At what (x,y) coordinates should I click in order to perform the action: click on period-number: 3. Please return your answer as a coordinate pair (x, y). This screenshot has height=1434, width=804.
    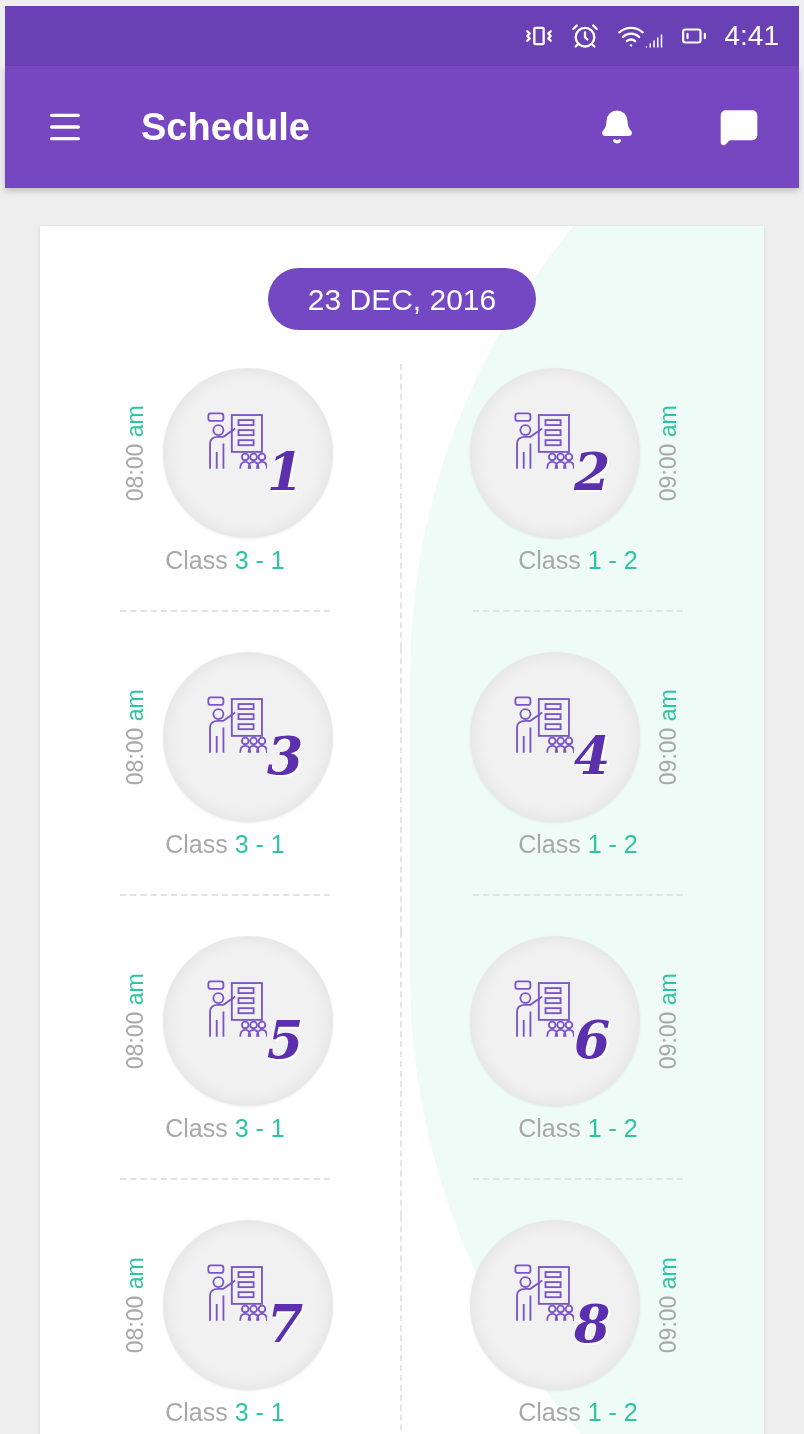
    Looking at the image, I should click on (285, 756).